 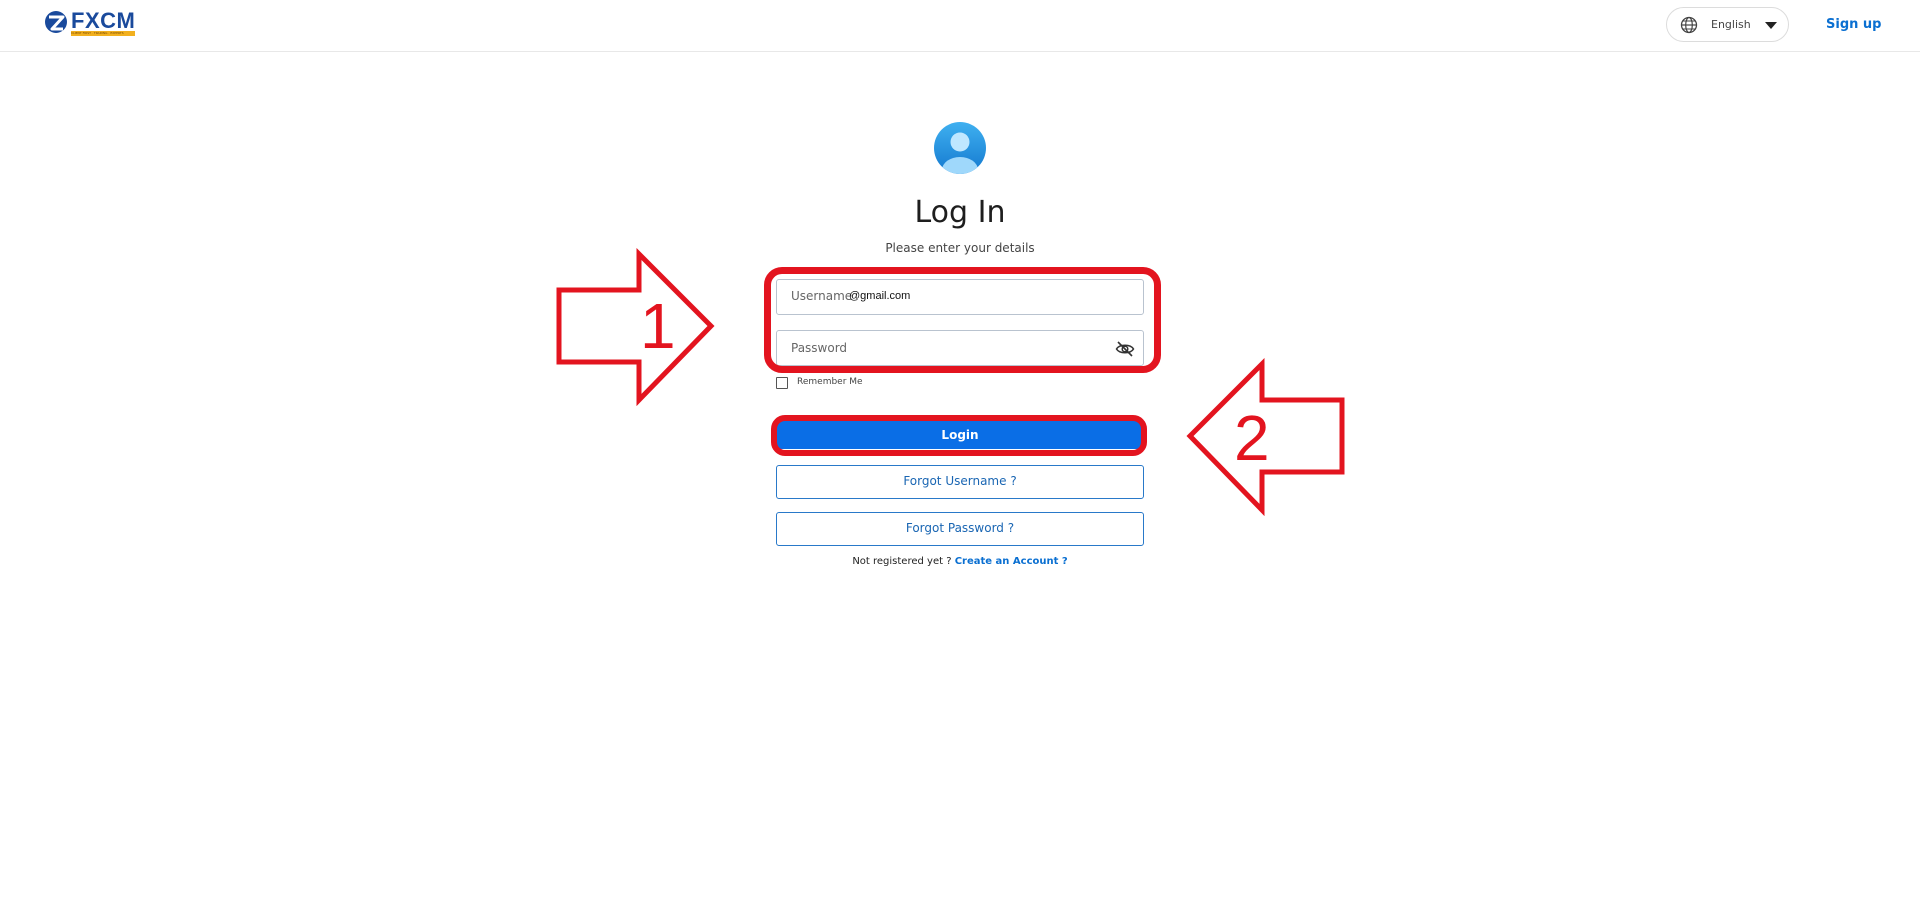 I want to click on language-label: English, so click(x=1731, y=24).